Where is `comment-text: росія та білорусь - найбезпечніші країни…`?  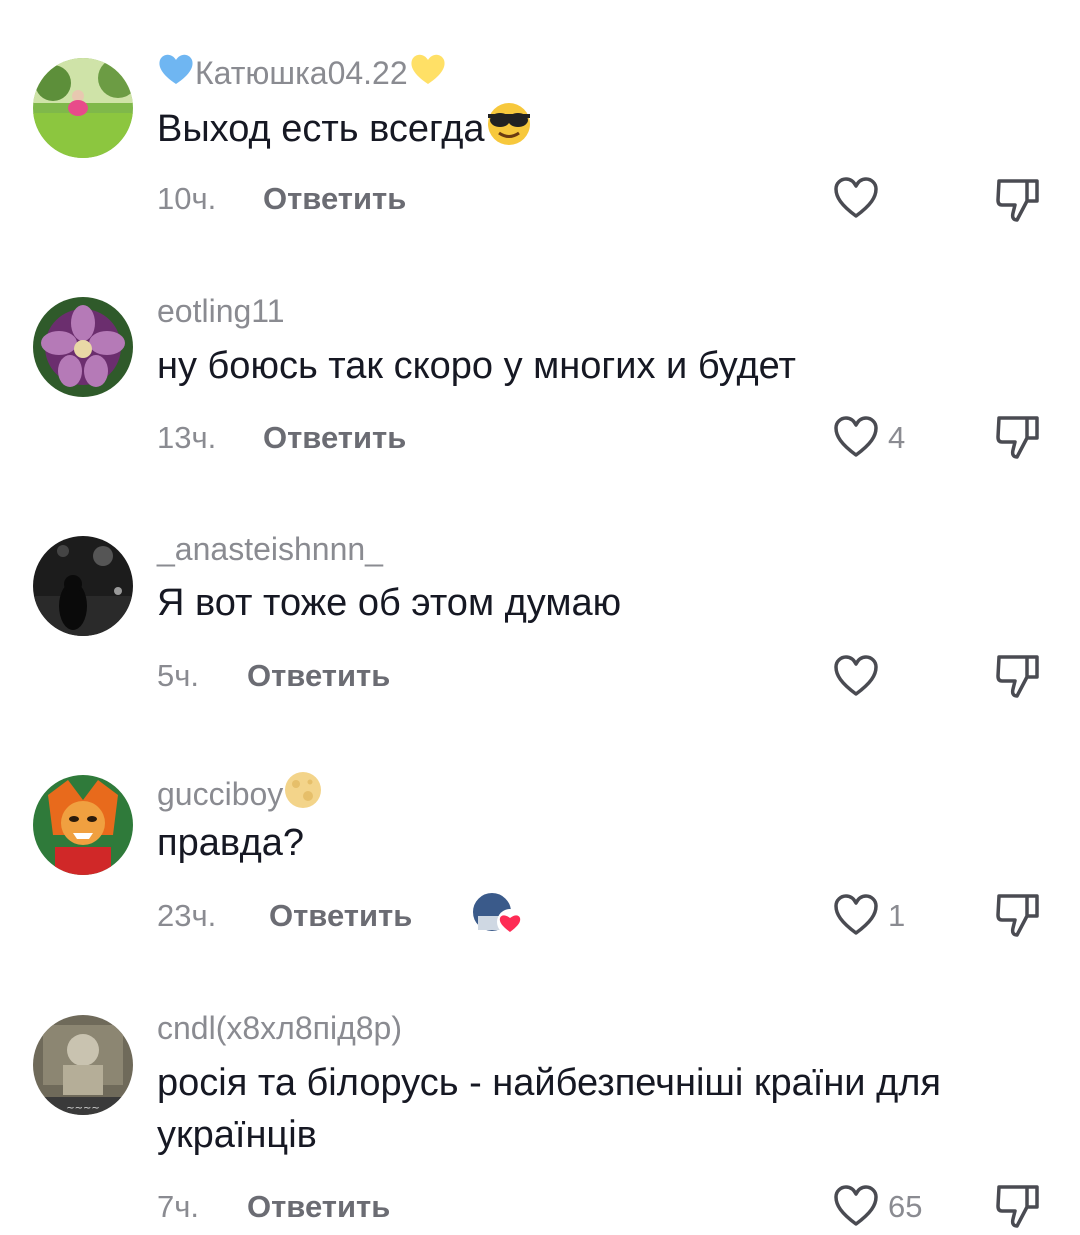
comment-text: росія та білорусь - найбезпечніші країни… is located at coordinates (549, 1109).